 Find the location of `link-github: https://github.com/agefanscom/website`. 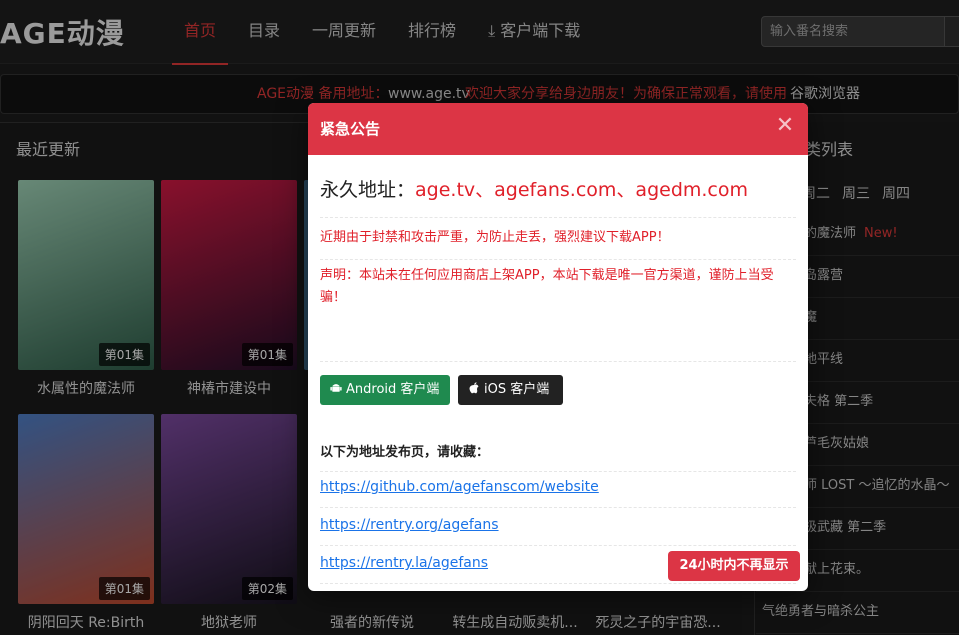

link-github: https://github.com/agefanscom/website is located at coordinates (459, 487).